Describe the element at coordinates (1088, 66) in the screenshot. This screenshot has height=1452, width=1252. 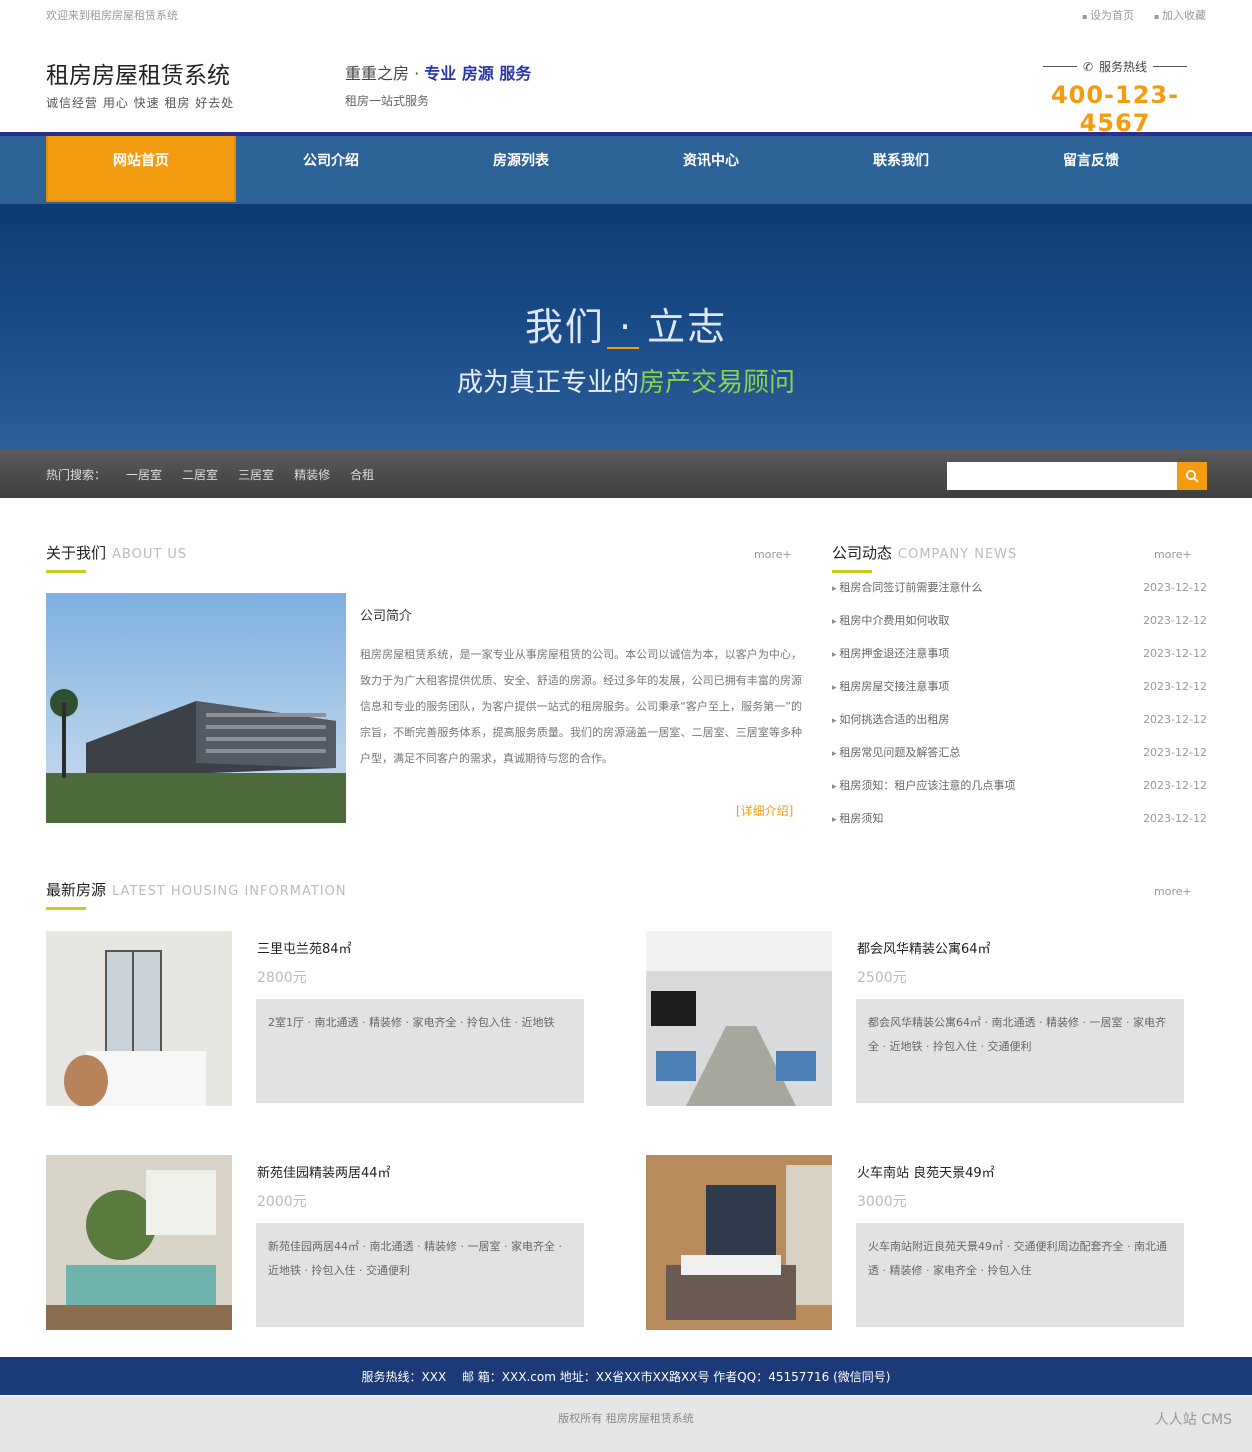
I see `phone-icon: ✆` at that location.